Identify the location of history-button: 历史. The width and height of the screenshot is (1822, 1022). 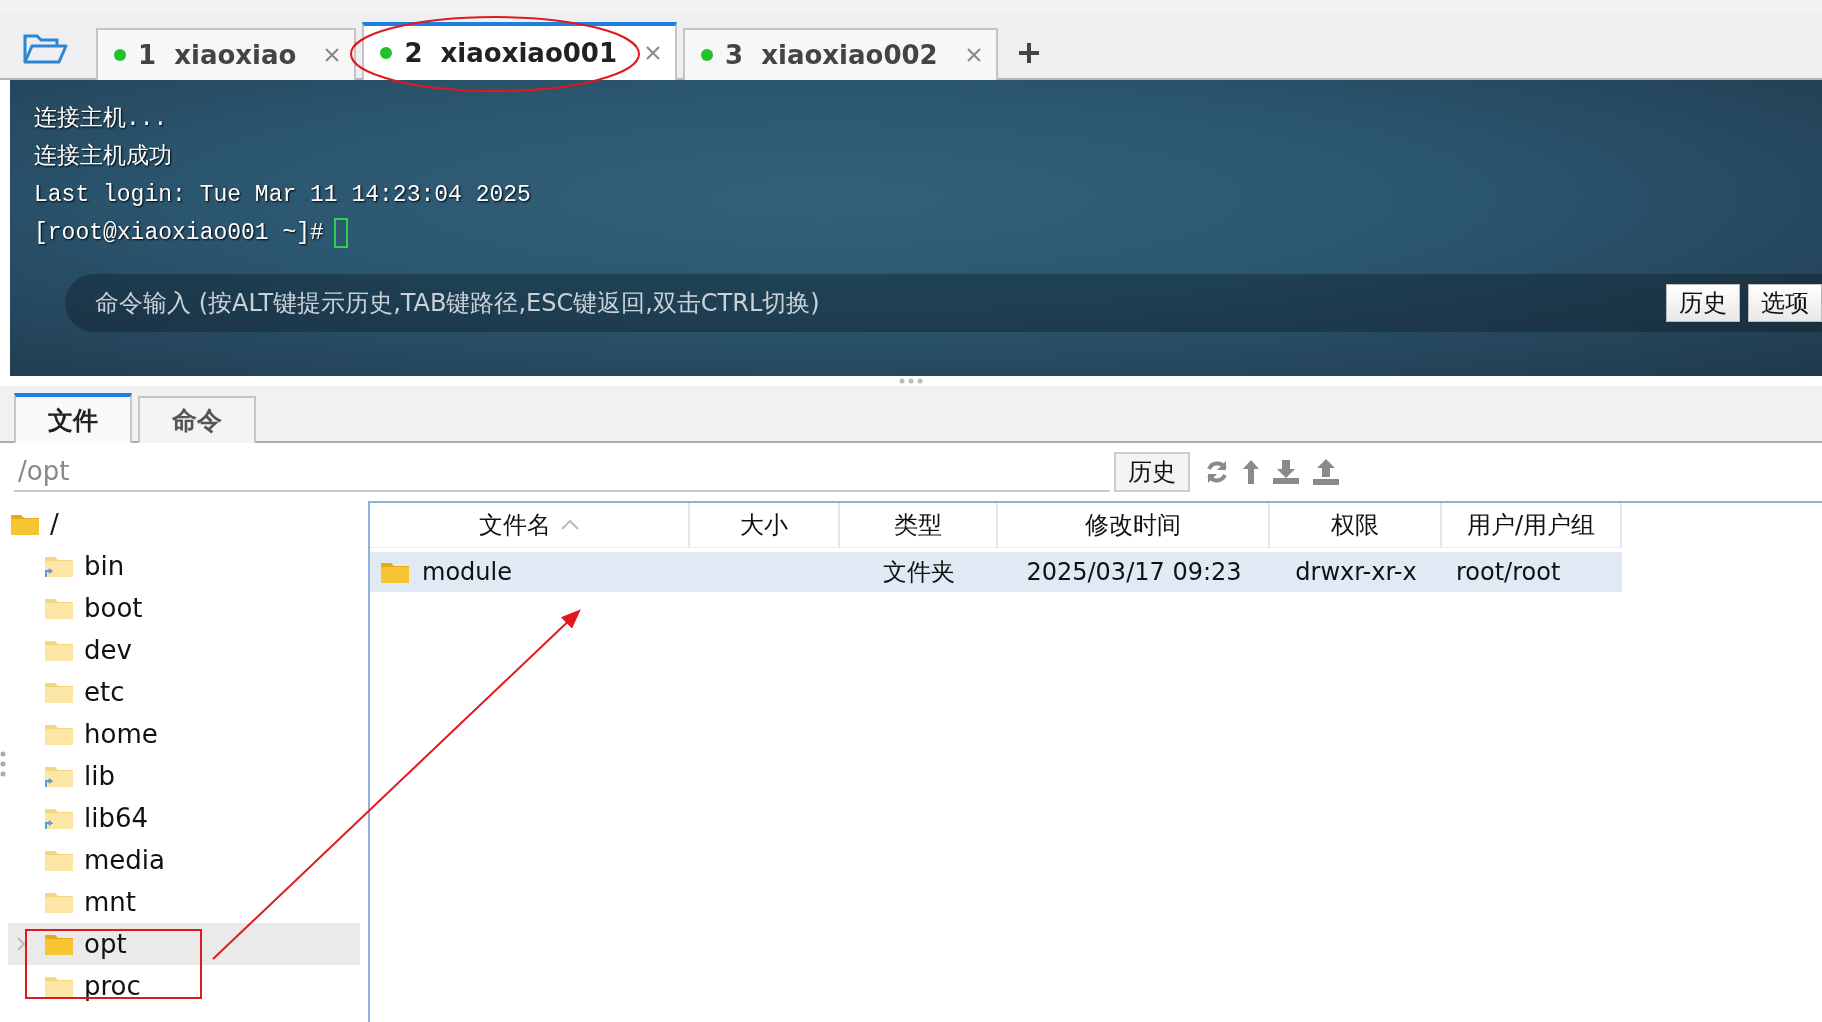
(1152, 472).